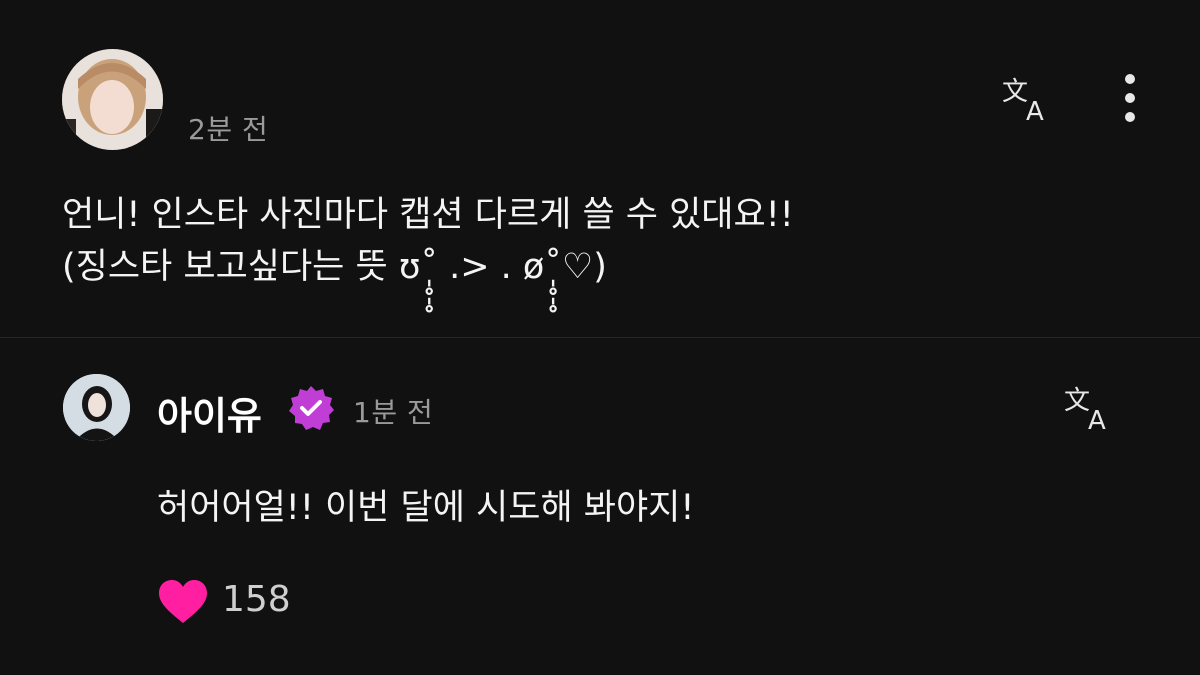 The height and width of the screenshot is (675, 1200). I want to click on comment-line-2: (징스타 보고싶다는 뜻 ʊ˚̩̥̩̥ .> . ø˚̩̥̩̥♡), so click(334, 267).